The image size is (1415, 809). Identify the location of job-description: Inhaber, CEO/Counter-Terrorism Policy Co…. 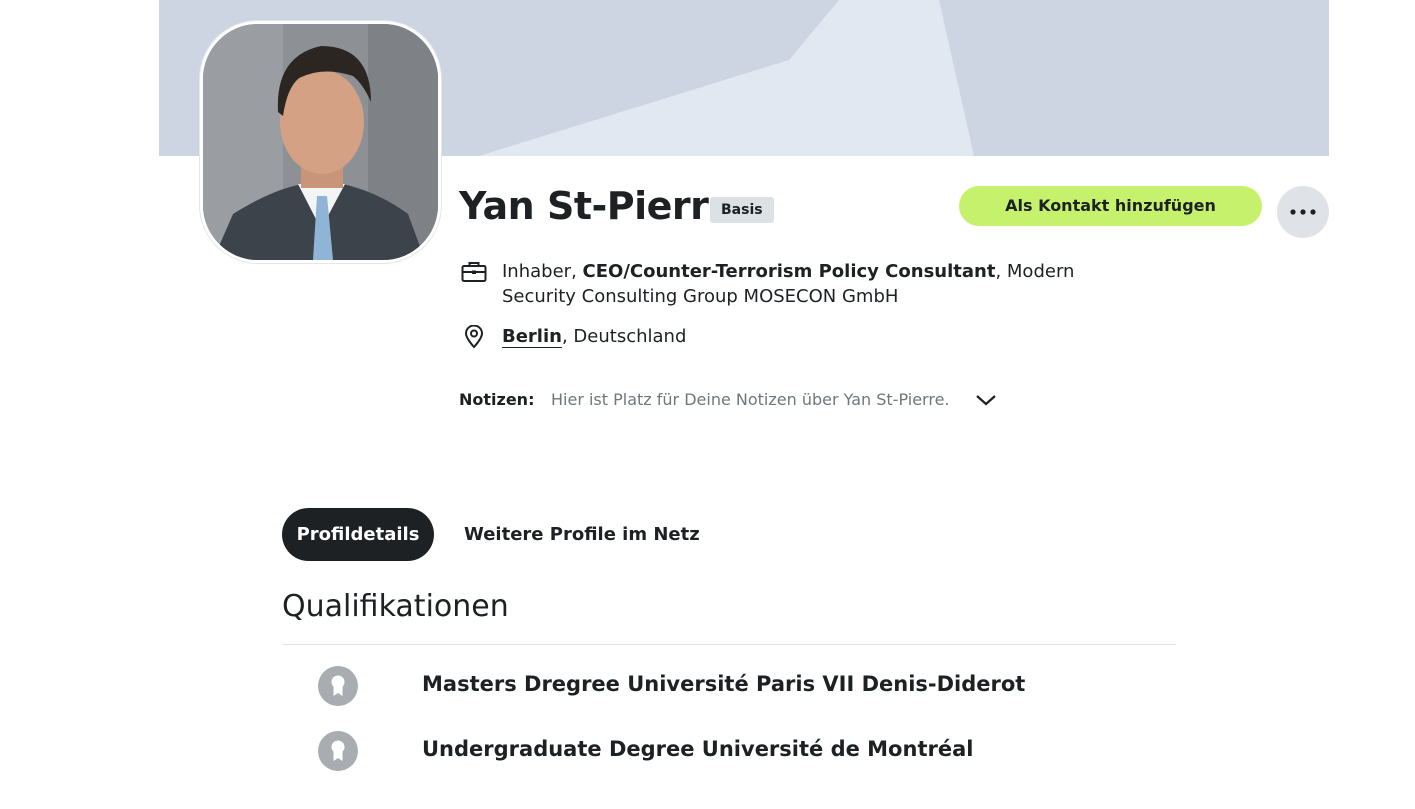
(788, 284).